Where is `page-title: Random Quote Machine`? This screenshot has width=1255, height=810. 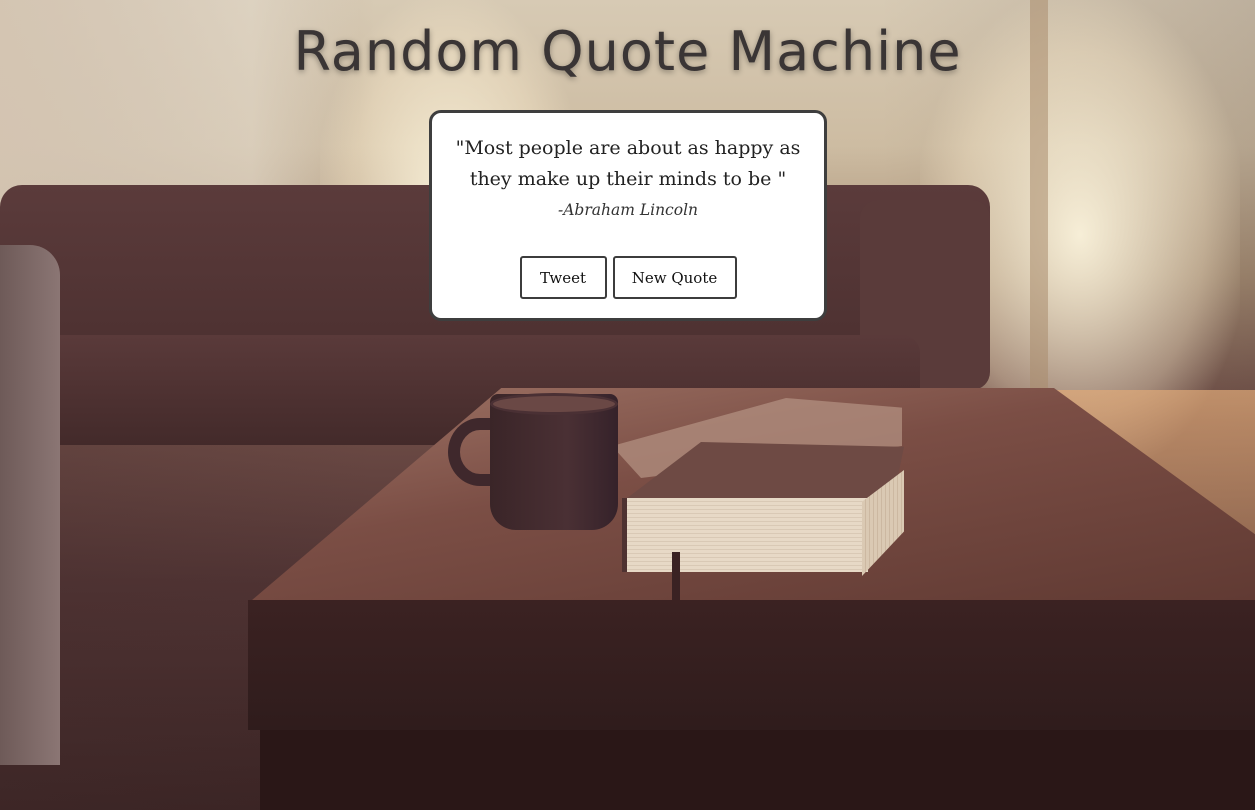 page-title: Random Quote Machine is located at coordinates (627, 51).